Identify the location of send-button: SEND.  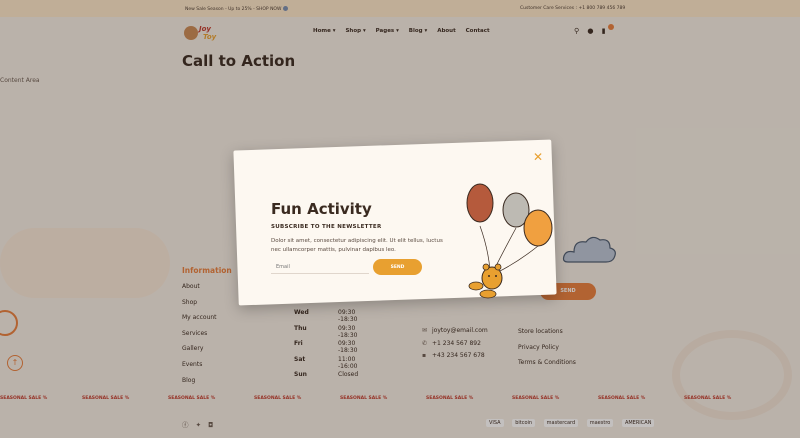
(397, 267).